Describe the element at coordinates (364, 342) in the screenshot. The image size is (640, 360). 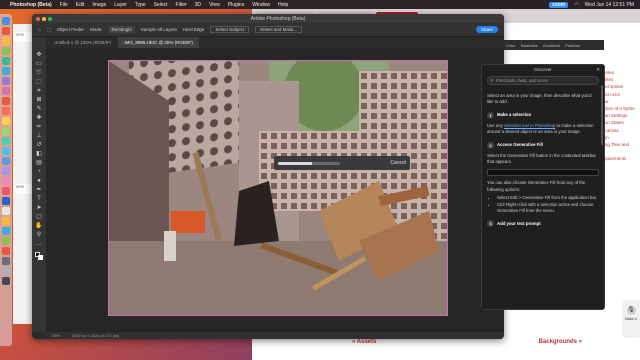
I see `prev-link: « Assets` at that location.